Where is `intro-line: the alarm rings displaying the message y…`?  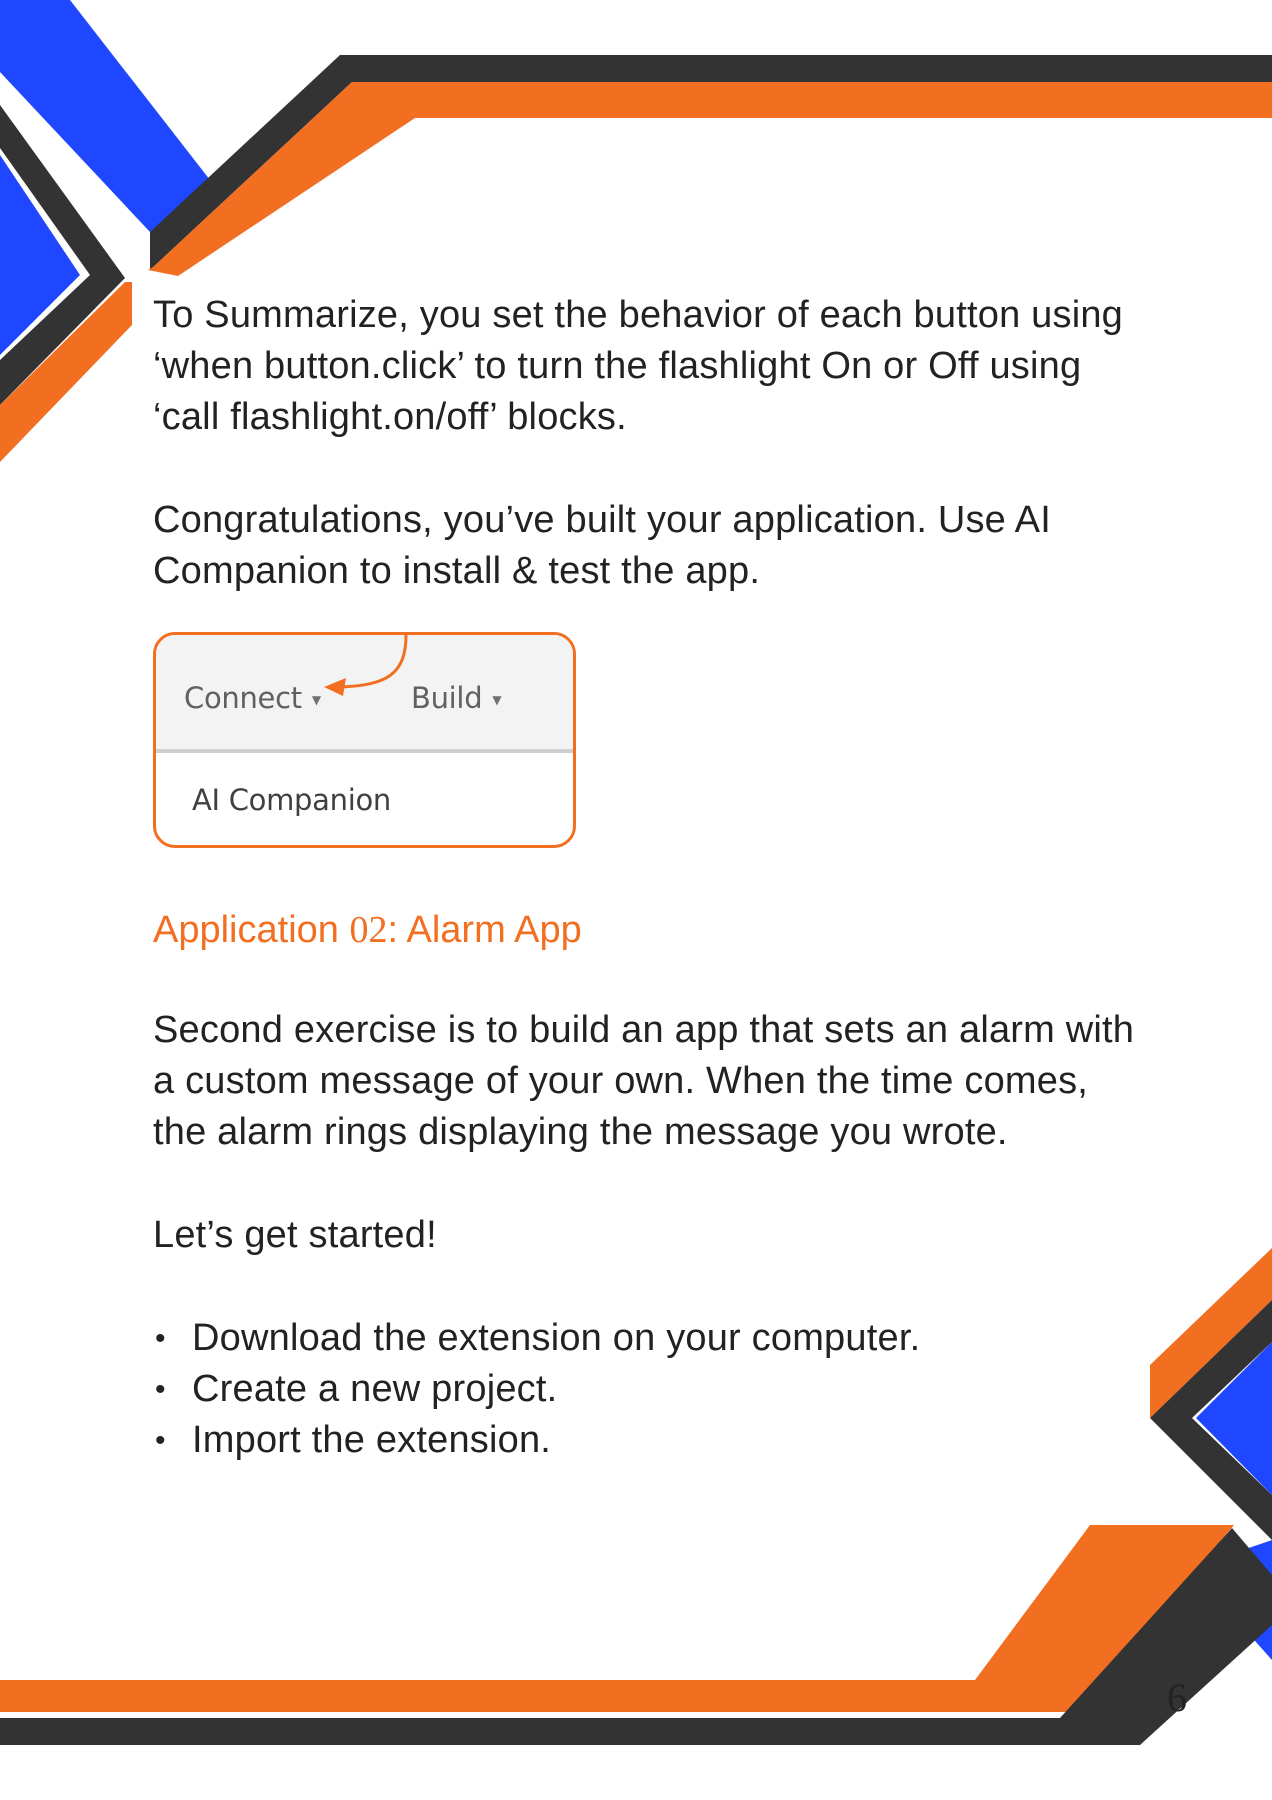 intro-line: the alarm rings displaying the message y… is located at coordinates (580, 1132).